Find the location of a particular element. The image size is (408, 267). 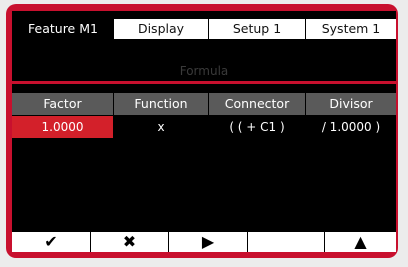

cell-factor: 1.0000 is located at coordinates (62, 127).